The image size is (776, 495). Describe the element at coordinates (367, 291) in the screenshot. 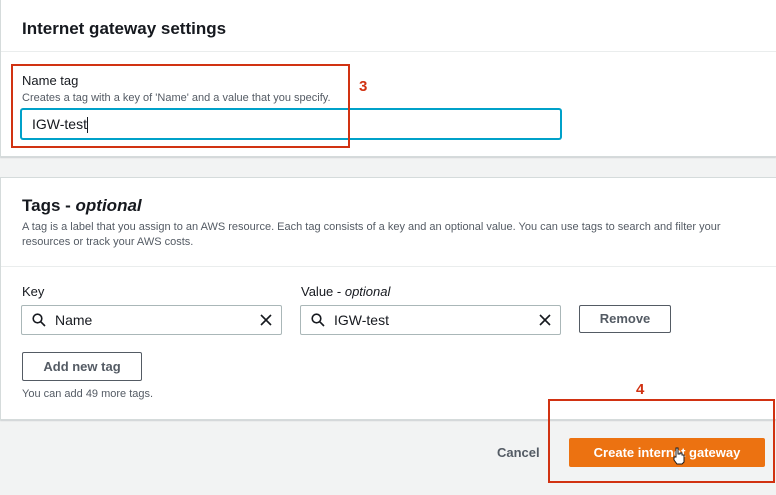

I see `value-label-optional: optional` at that location.